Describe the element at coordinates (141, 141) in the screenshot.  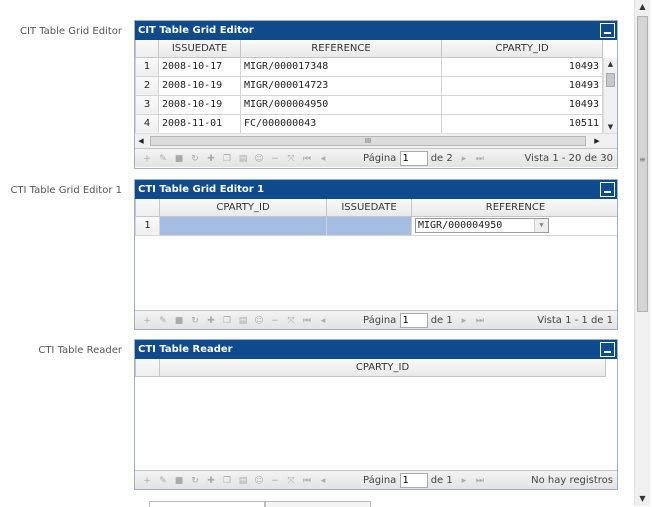
I see `scroll-left-icon: ◀` at that location.